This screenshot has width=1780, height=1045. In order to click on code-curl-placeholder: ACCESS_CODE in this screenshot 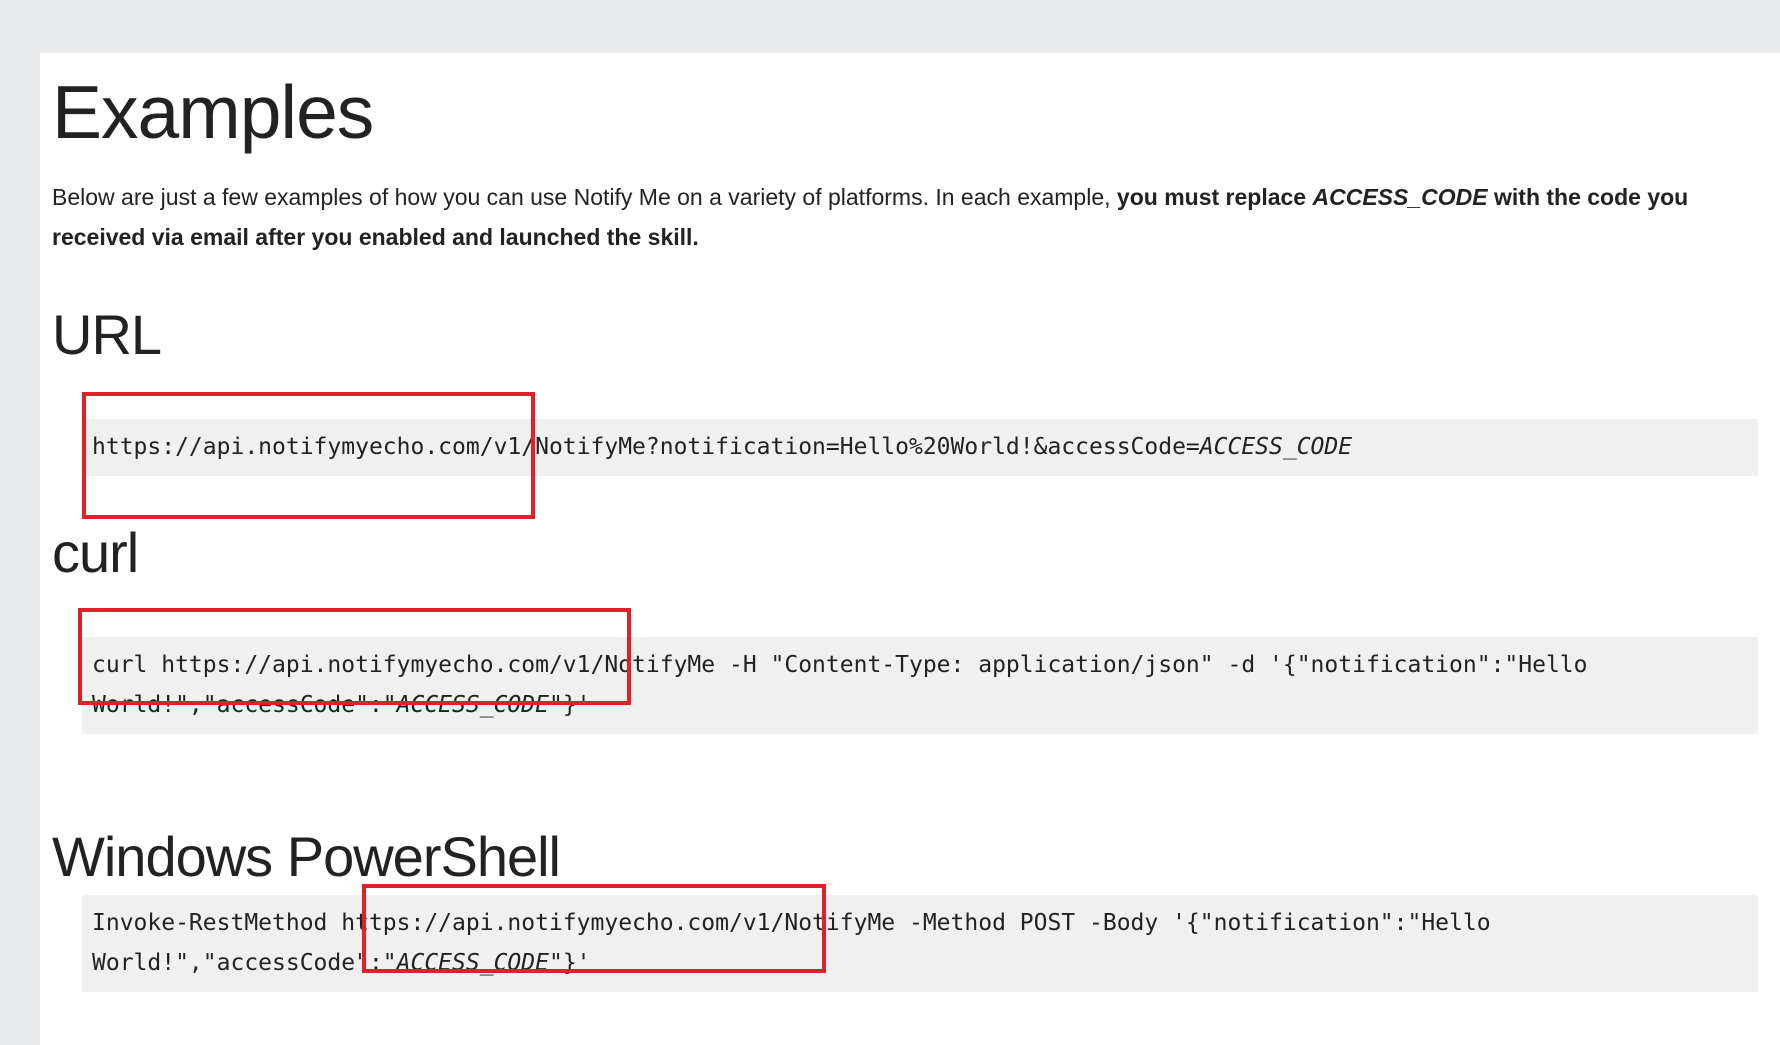, I will do `click(472, 705)`.